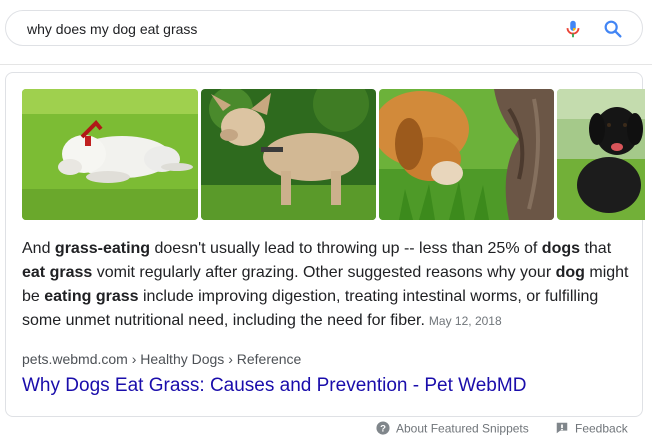 The image size is (652, 444). I want to click on feedback-label: Feedback, so click(601, 428).